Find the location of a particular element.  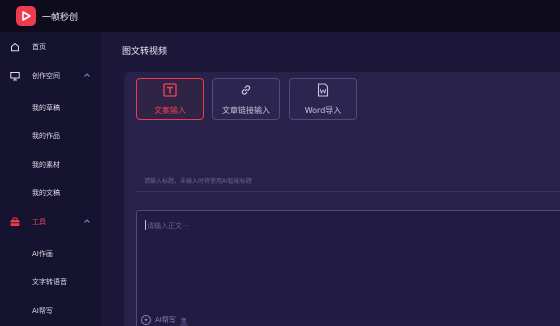

sidebar-item-materials: 我的素材 is located at coordinates (51, 165).